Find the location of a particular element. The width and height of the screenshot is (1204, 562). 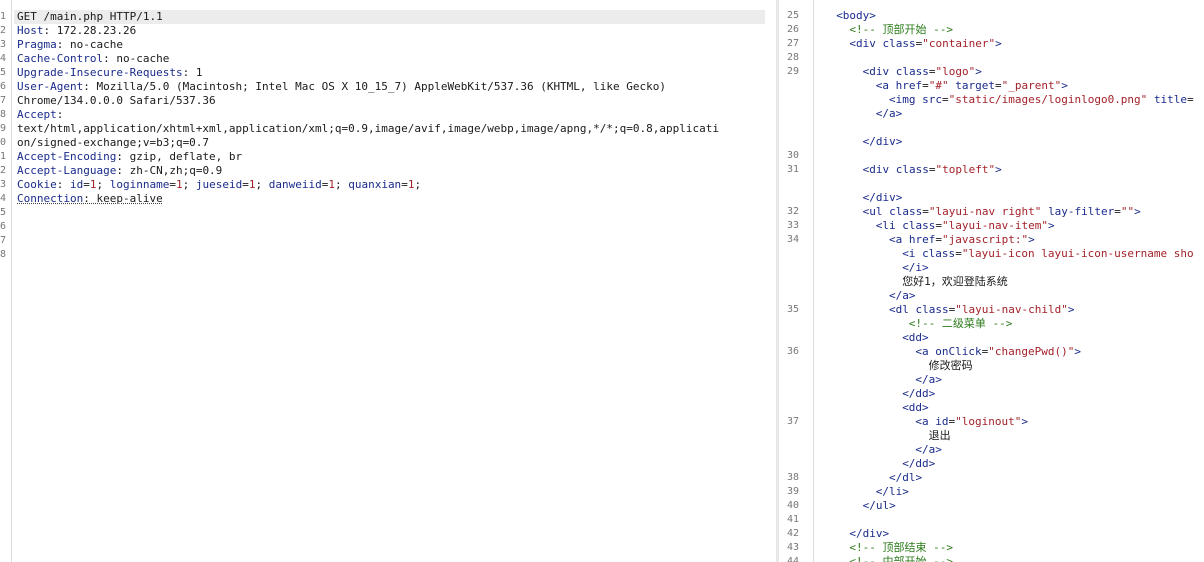

response-line: </ul> is located at coordinates (879, 506).